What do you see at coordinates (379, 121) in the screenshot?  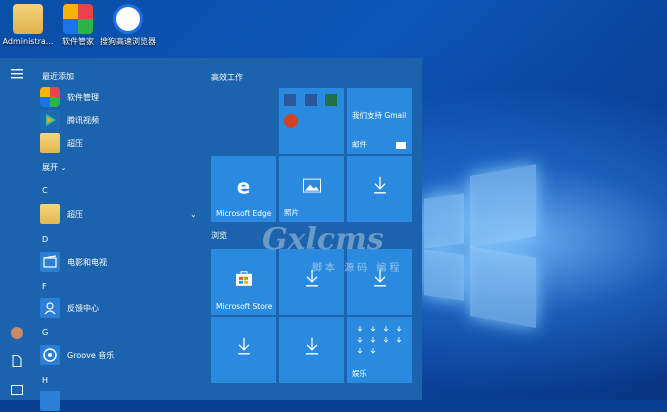 I see `mail-tile: 我们支持 Gmail 邮件` at bounding box center [379, 121].